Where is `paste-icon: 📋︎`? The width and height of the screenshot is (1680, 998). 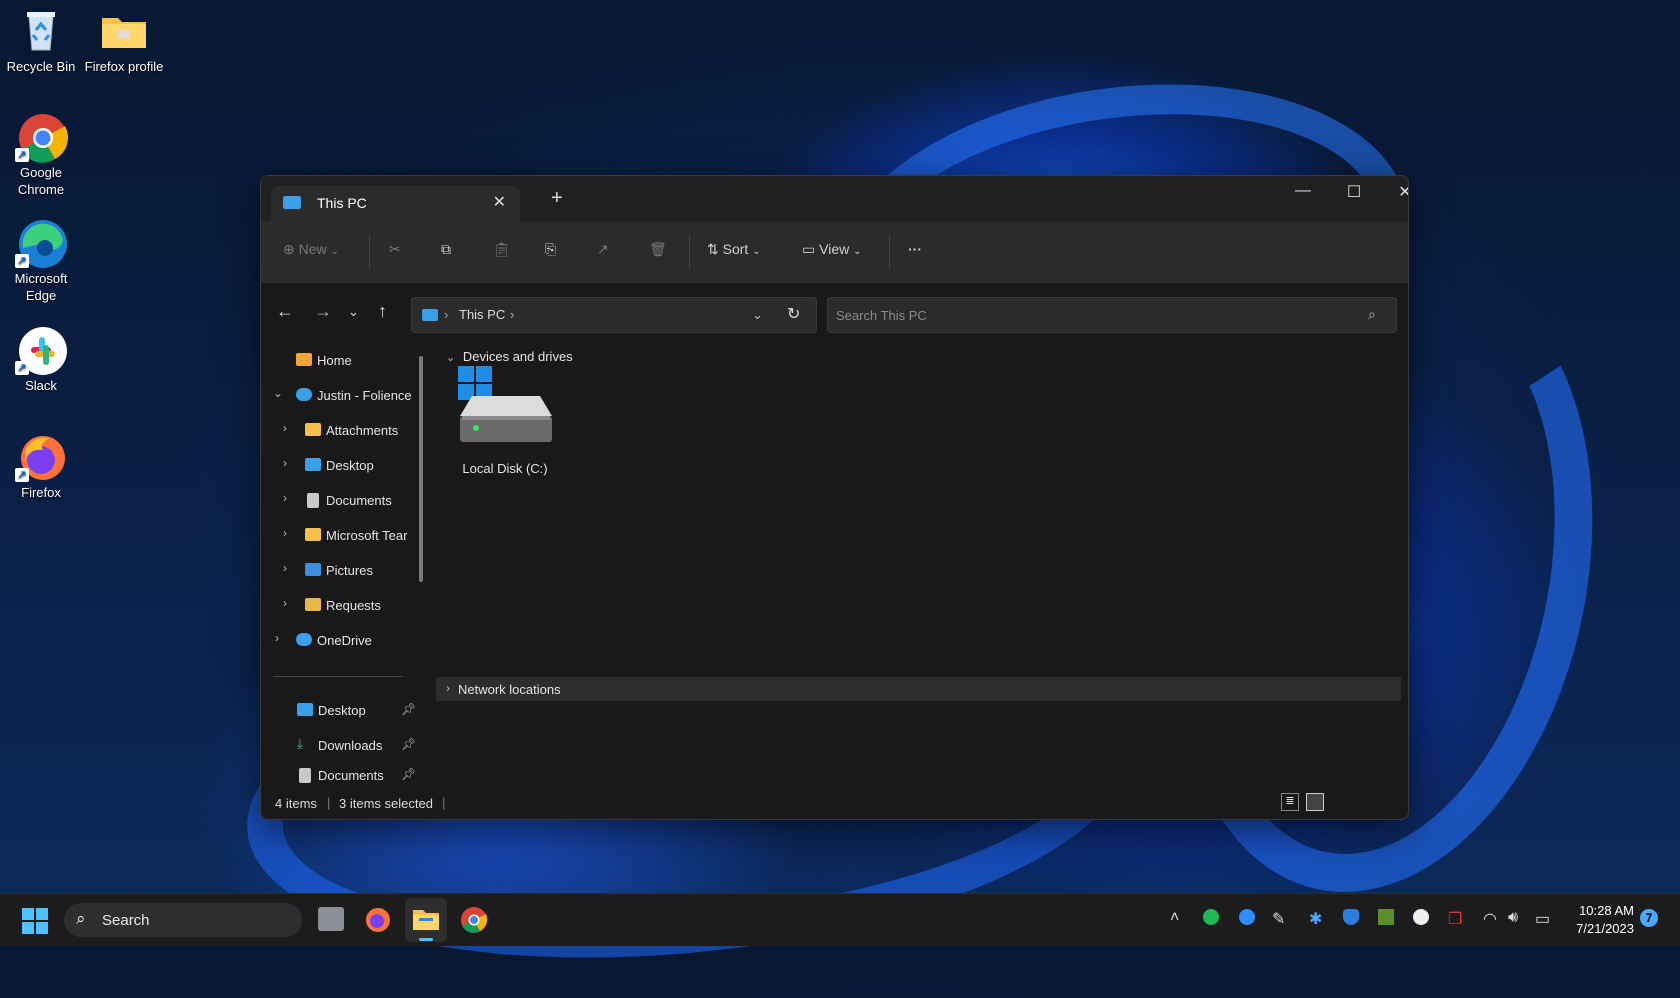 paste-icon: 📋︎ is located at coordinates (502, 249).